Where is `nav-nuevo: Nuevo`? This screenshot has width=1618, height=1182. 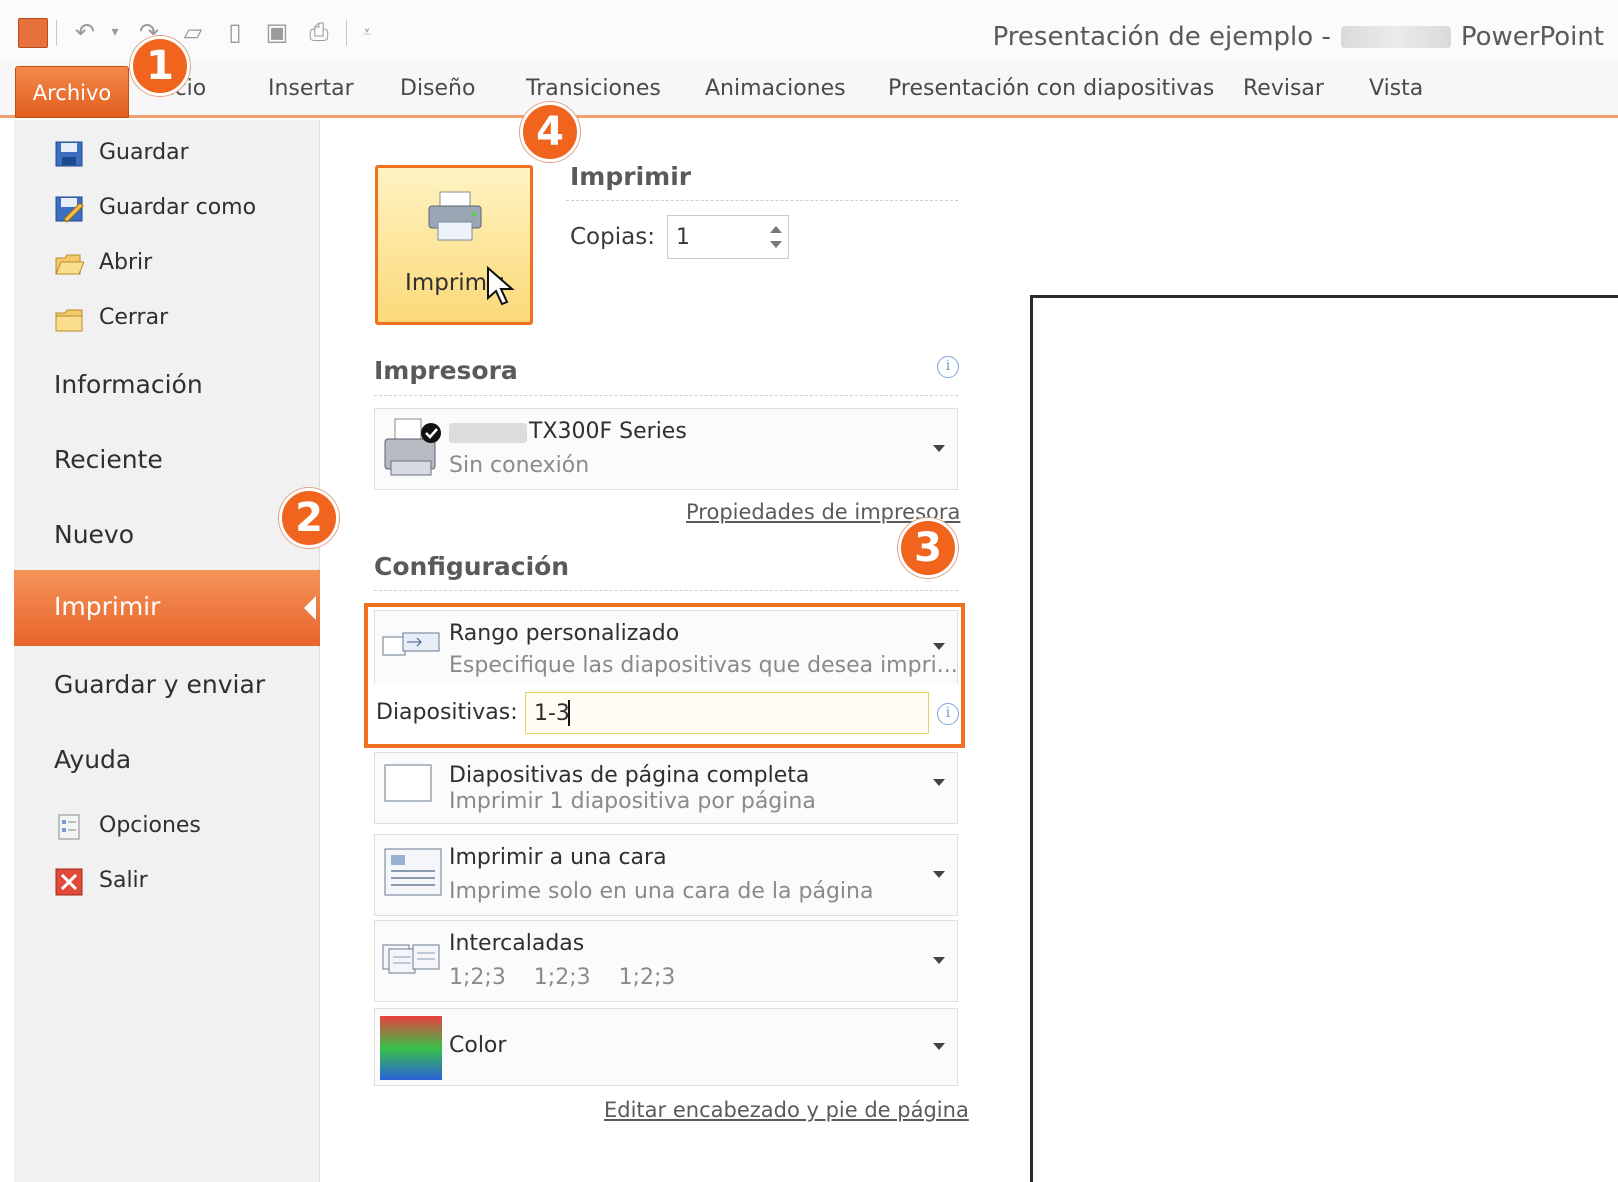 nav-nuevo: Nuevo is located at coordinates (167, 537).